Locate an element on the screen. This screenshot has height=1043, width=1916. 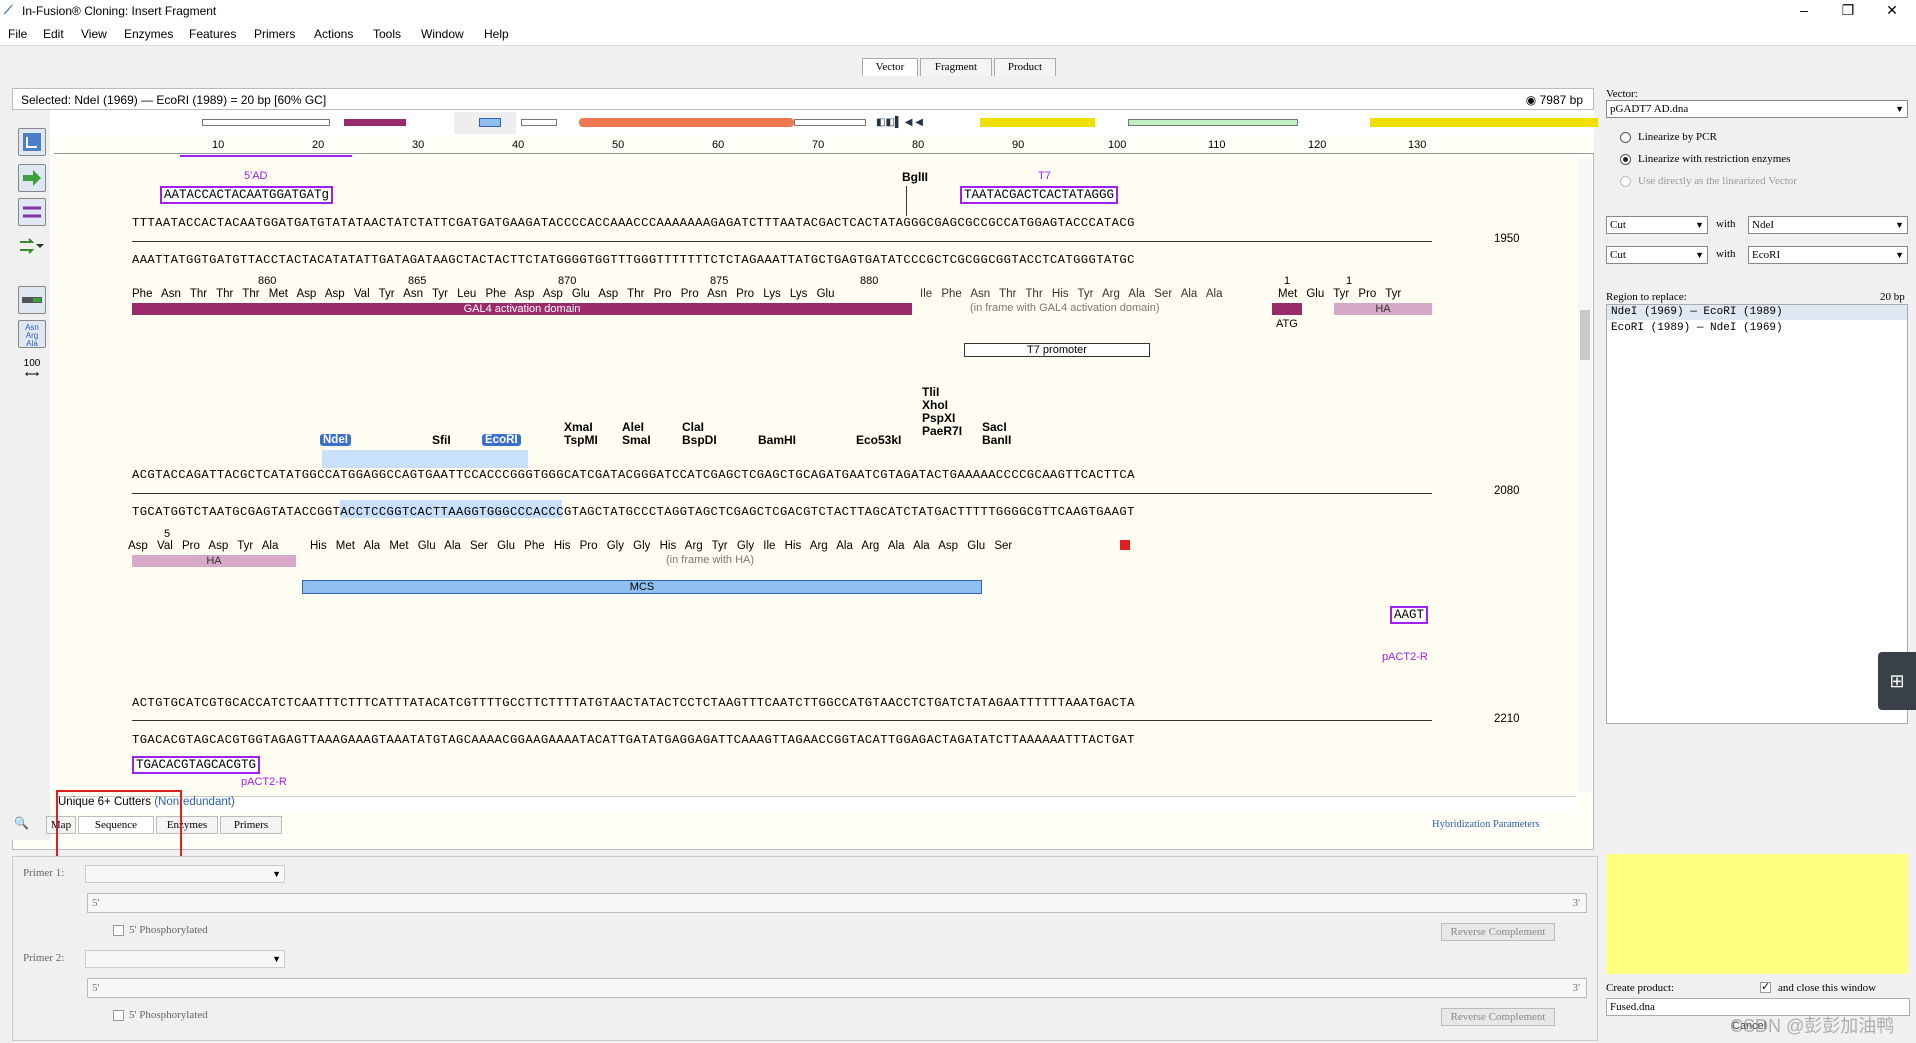
region-item-1: NdeI (1969) — EcoRI (1989) is located at coordinates (1697, 312).